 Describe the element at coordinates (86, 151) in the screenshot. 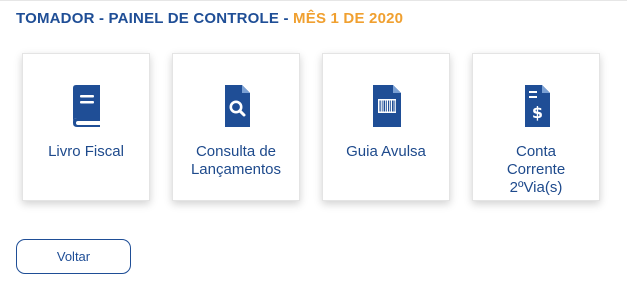

I see `card-label: Livro Fiscal` at that location.